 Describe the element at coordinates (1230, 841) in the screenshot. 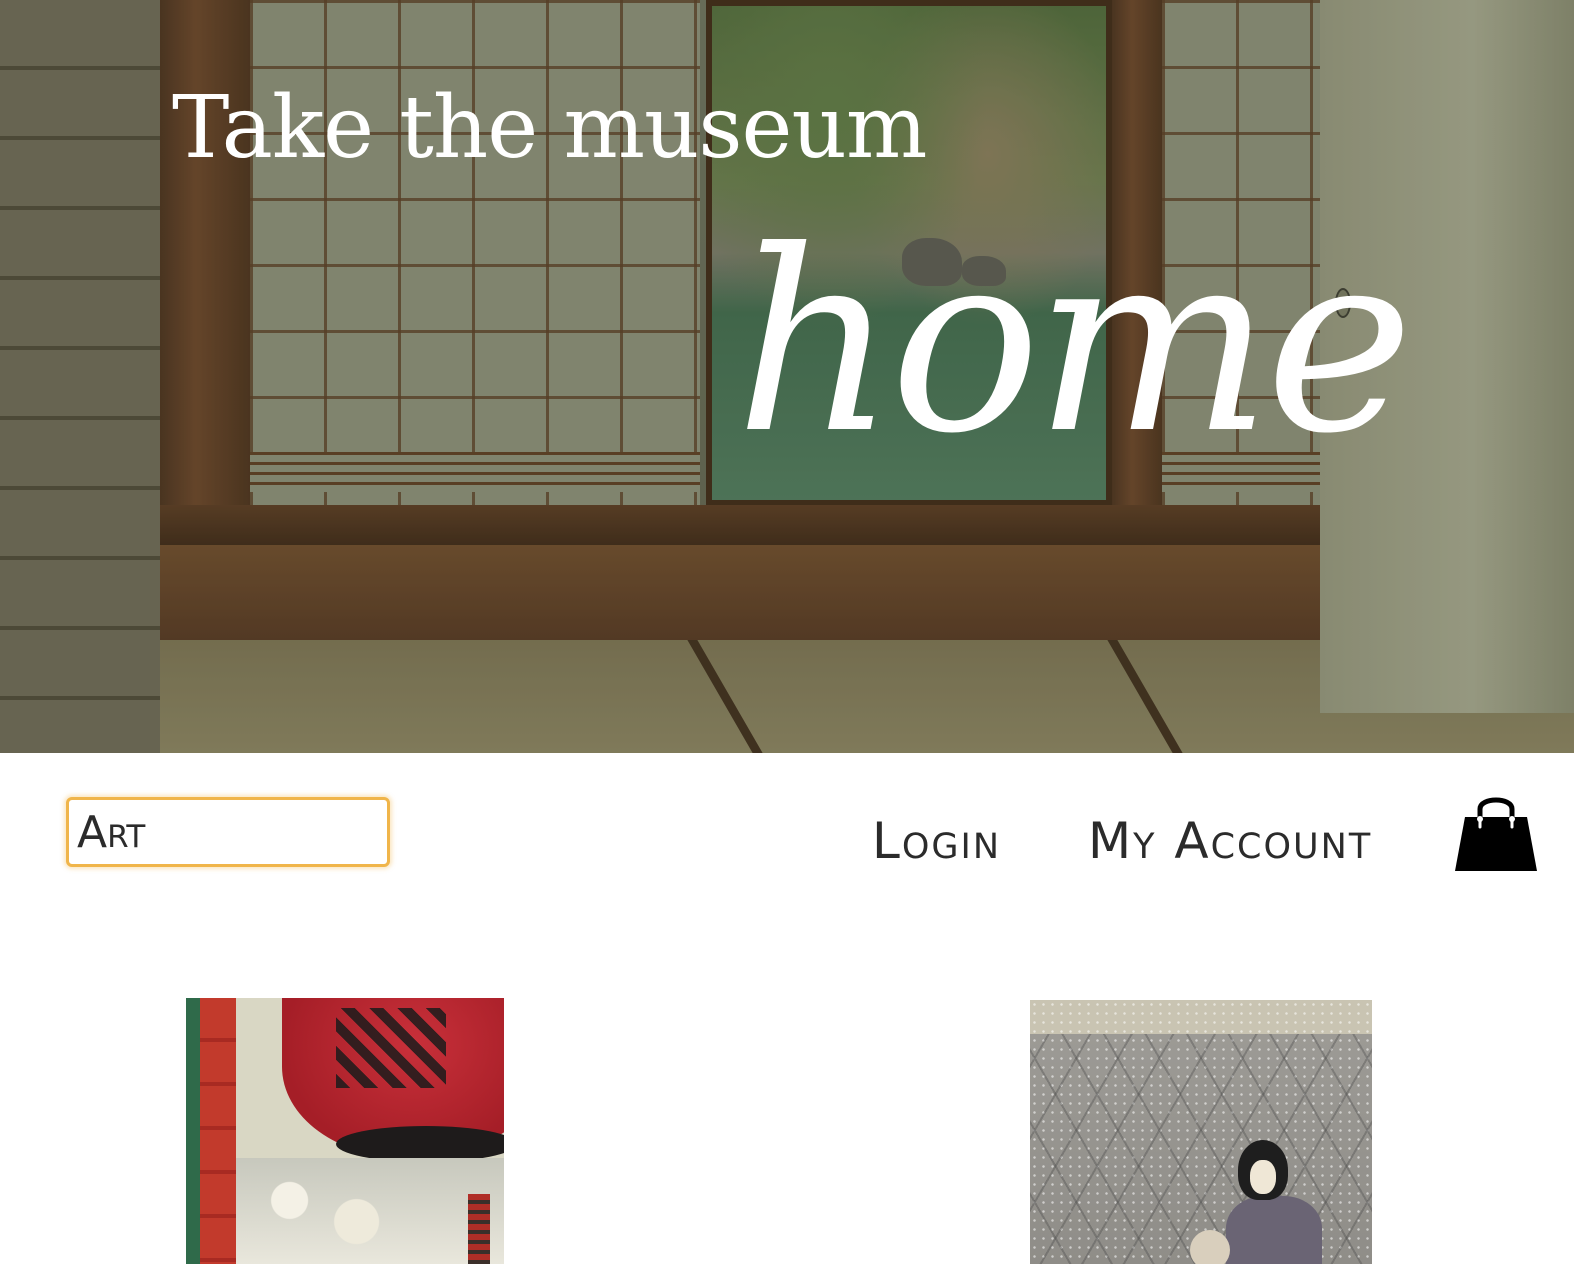

I see `my-account-link: My Account` at that location.